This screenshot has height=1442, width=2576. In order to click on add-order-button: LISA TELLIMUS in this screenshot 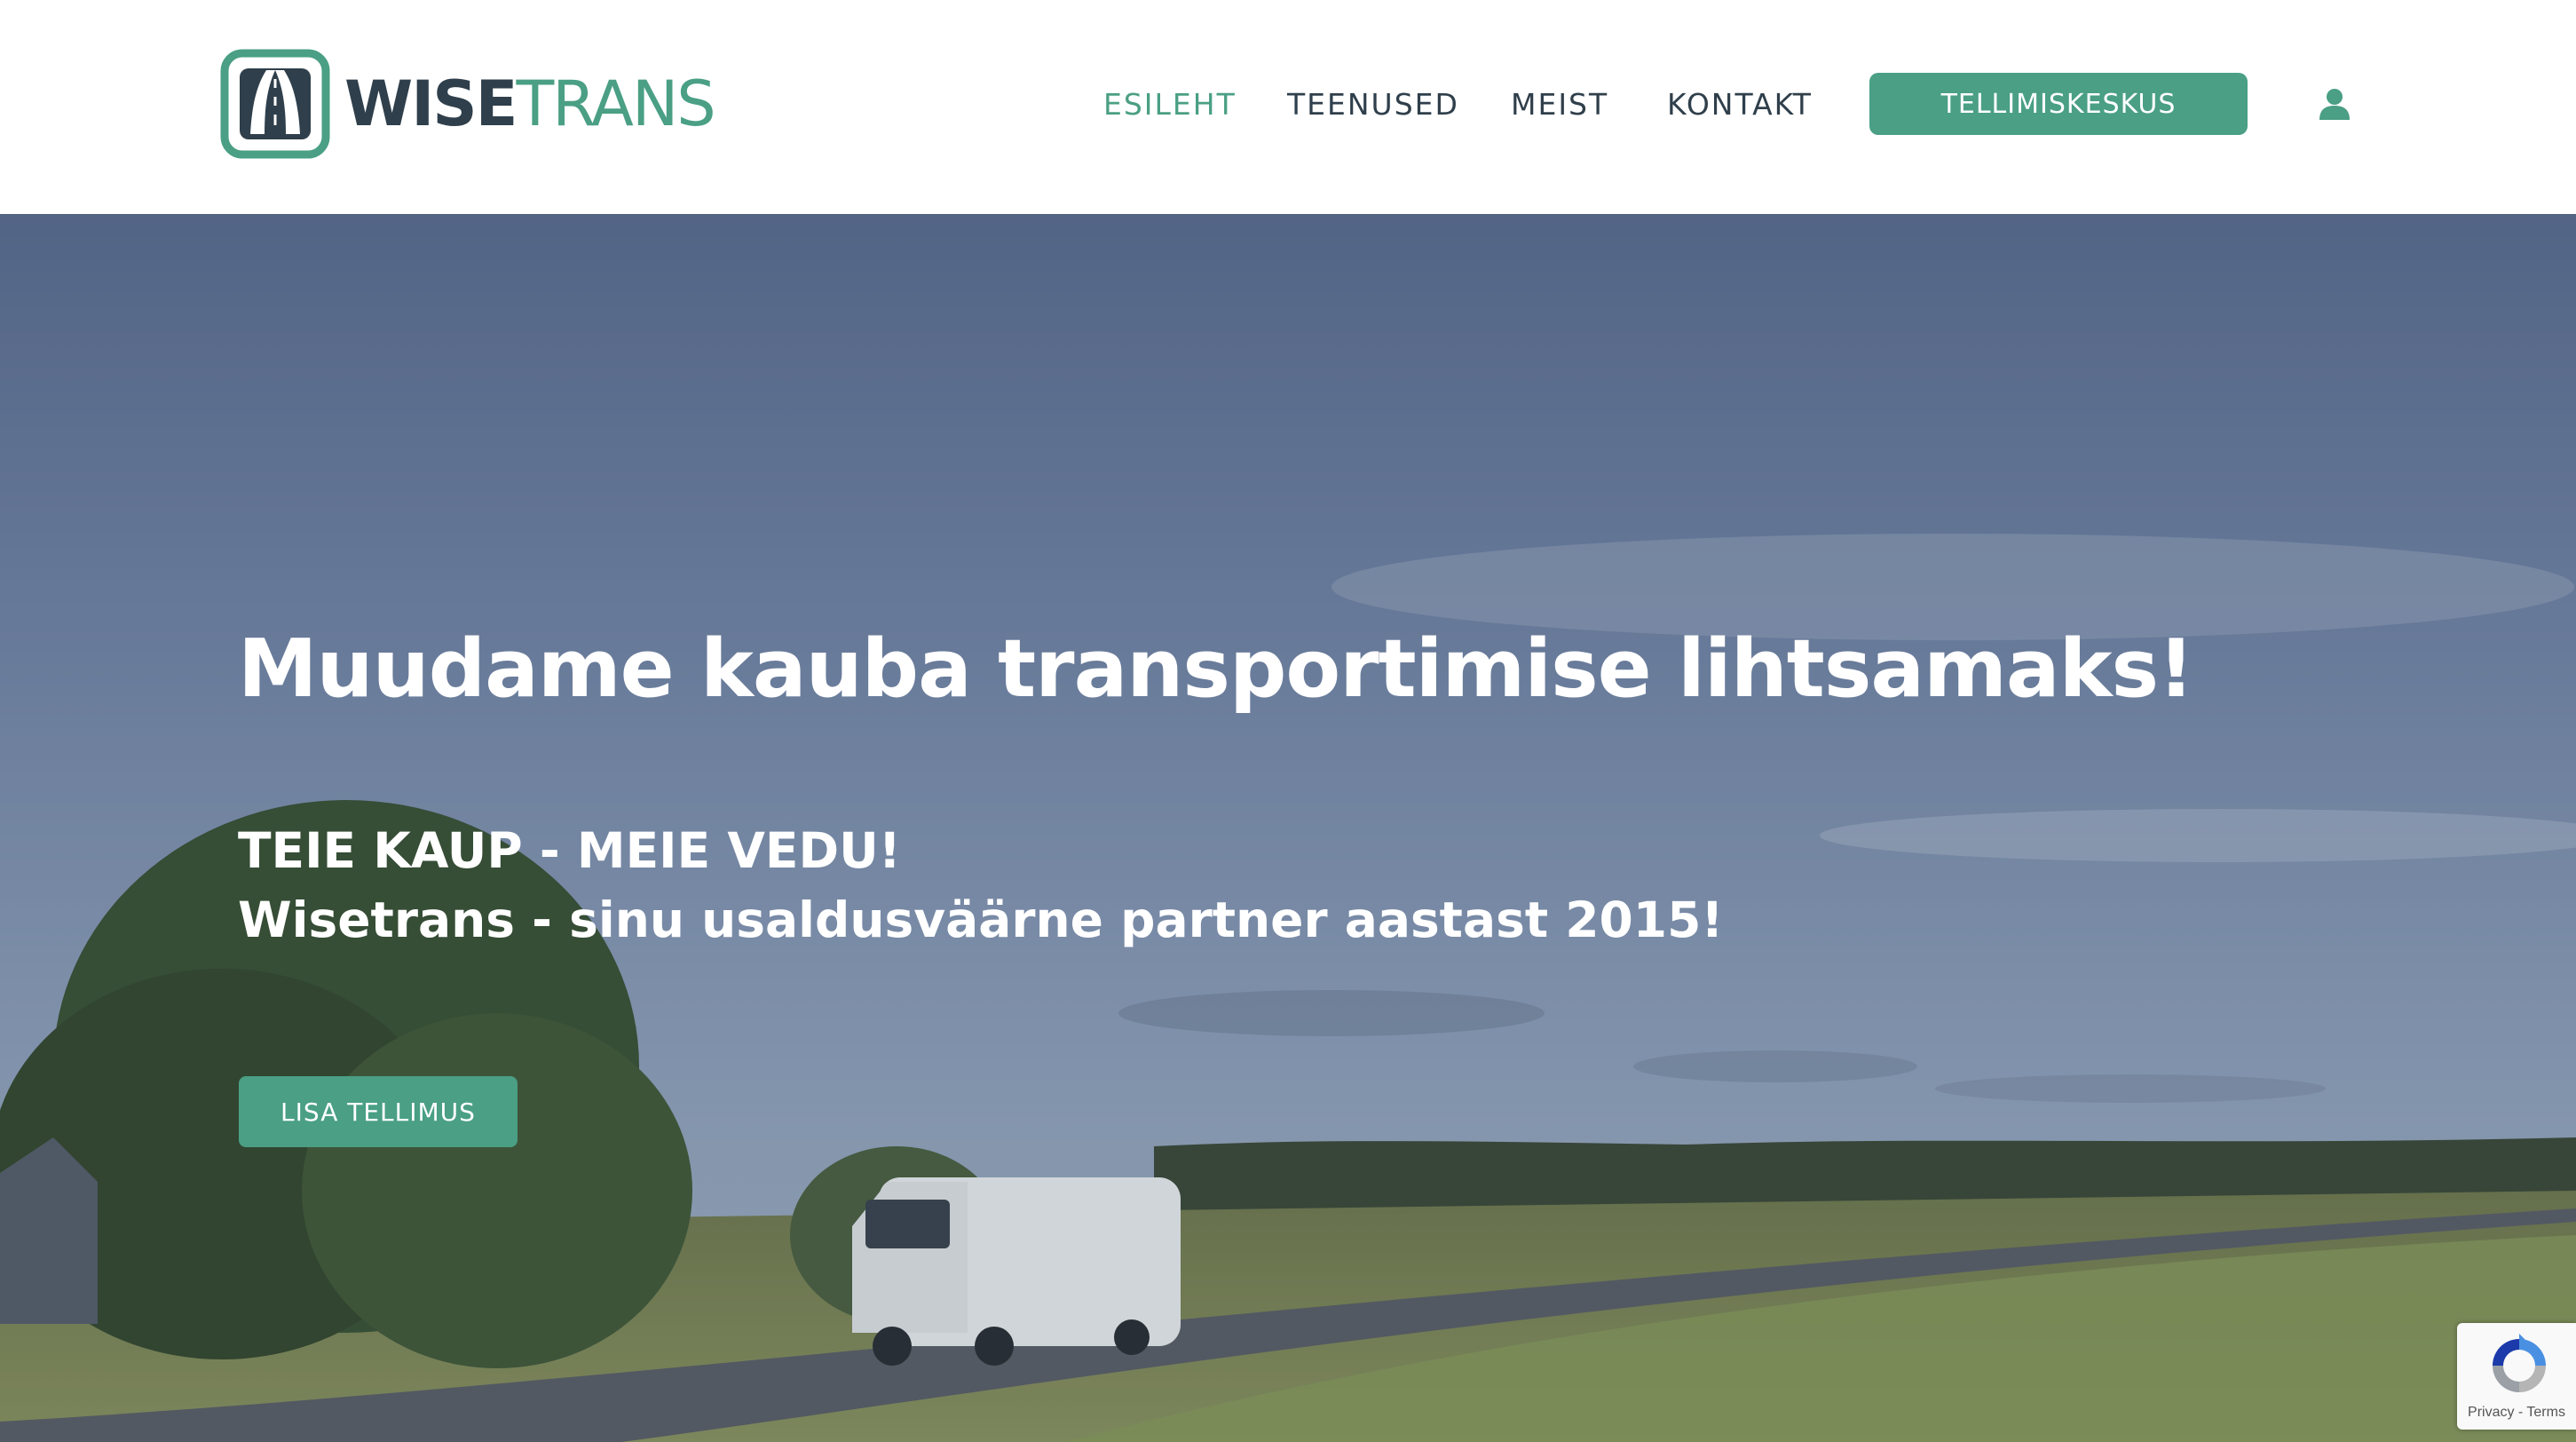, I will do `click(378, 1111)`.